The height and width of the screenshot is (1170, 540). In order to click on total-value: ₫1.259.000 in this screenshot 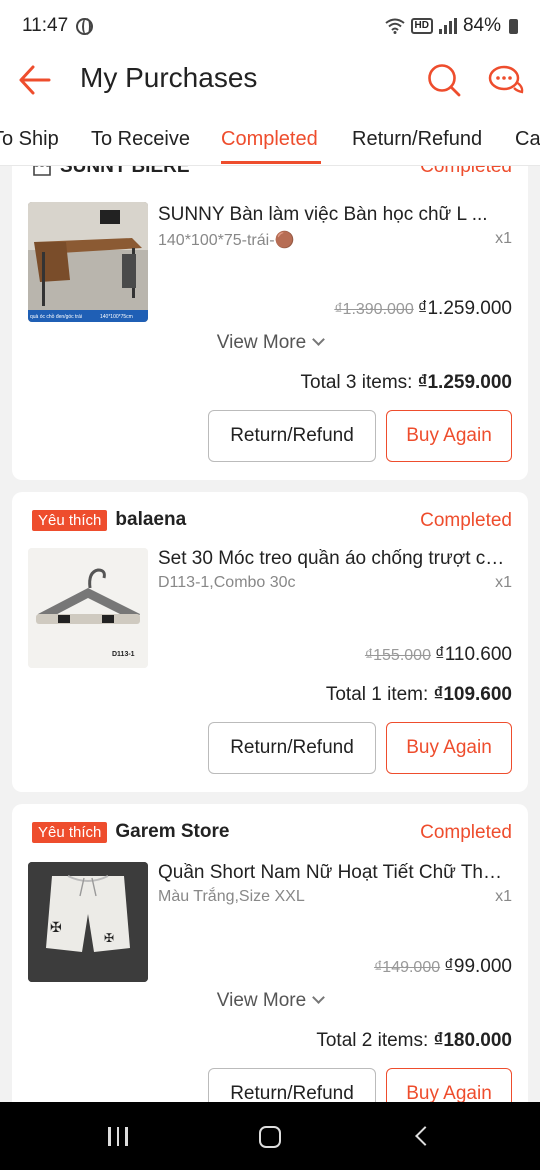, I will do `click(464, 382)`.